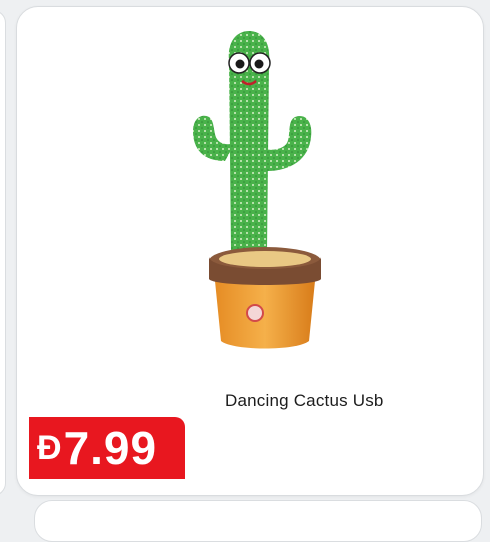 This screenshot has width=490, height=542. Describe the element at coordinates (49, 447) in the screenshot. I see `currency-symbol: Đ` at that location.